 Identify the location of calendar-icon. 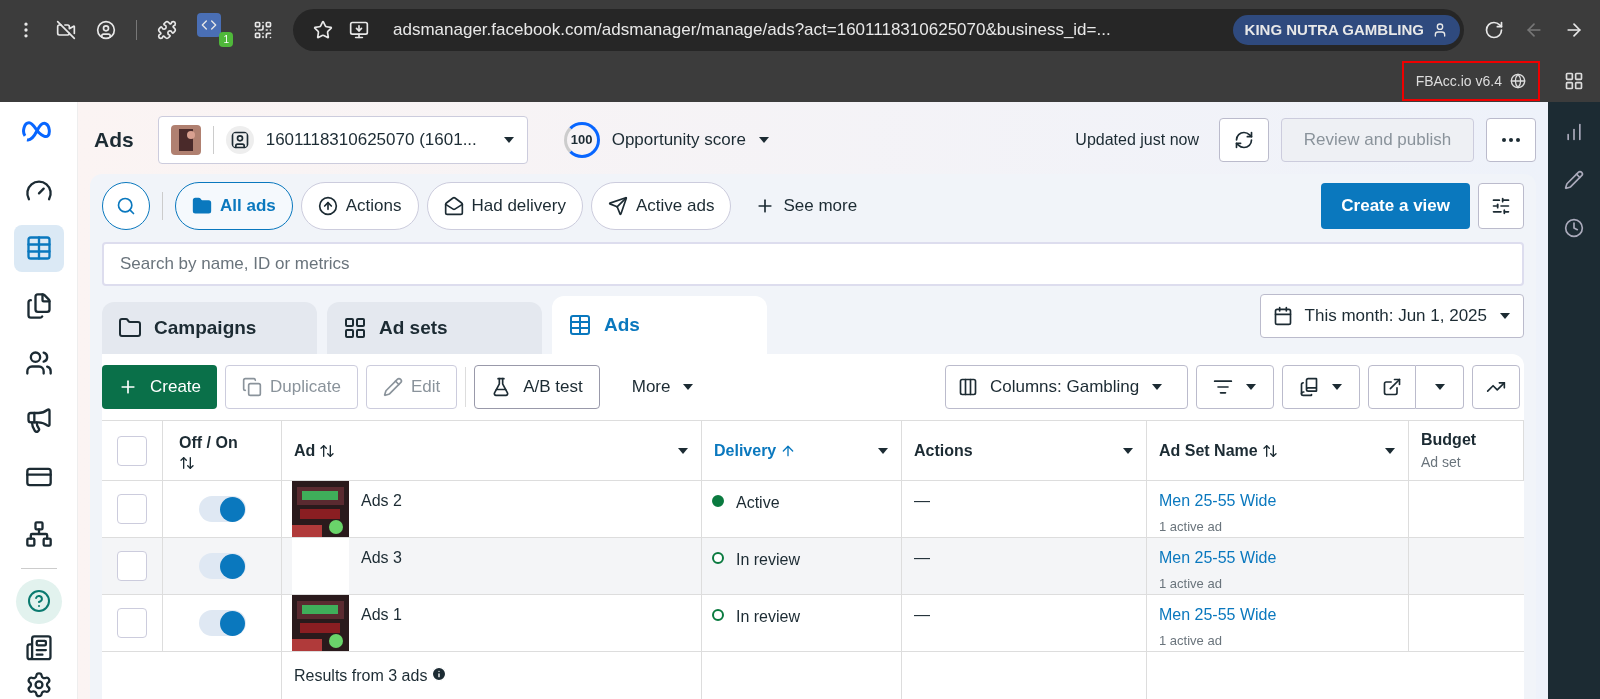
(1282, 316).